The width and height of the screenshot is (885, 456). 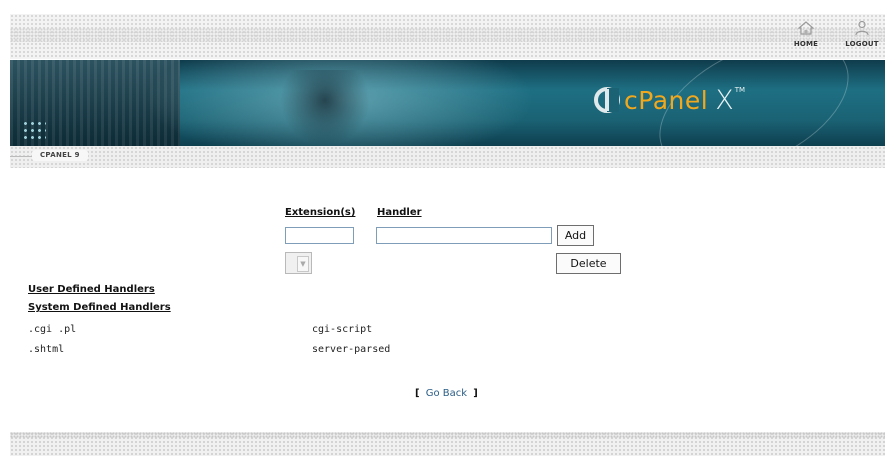 What do you see at coordinates (607, 100) in the screenshot?
I see `cpanel-logo-mark-icon` at bounding box center [607, 100].